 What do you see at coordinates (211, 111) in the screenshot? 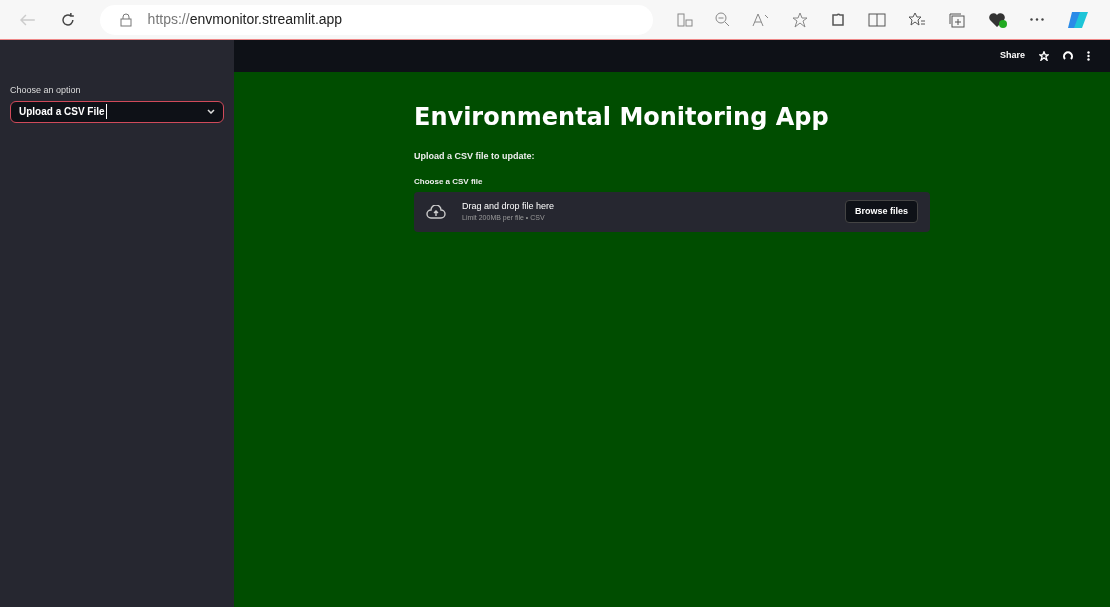
I see `chevron-down-icon` at bounding box center [211, 111].